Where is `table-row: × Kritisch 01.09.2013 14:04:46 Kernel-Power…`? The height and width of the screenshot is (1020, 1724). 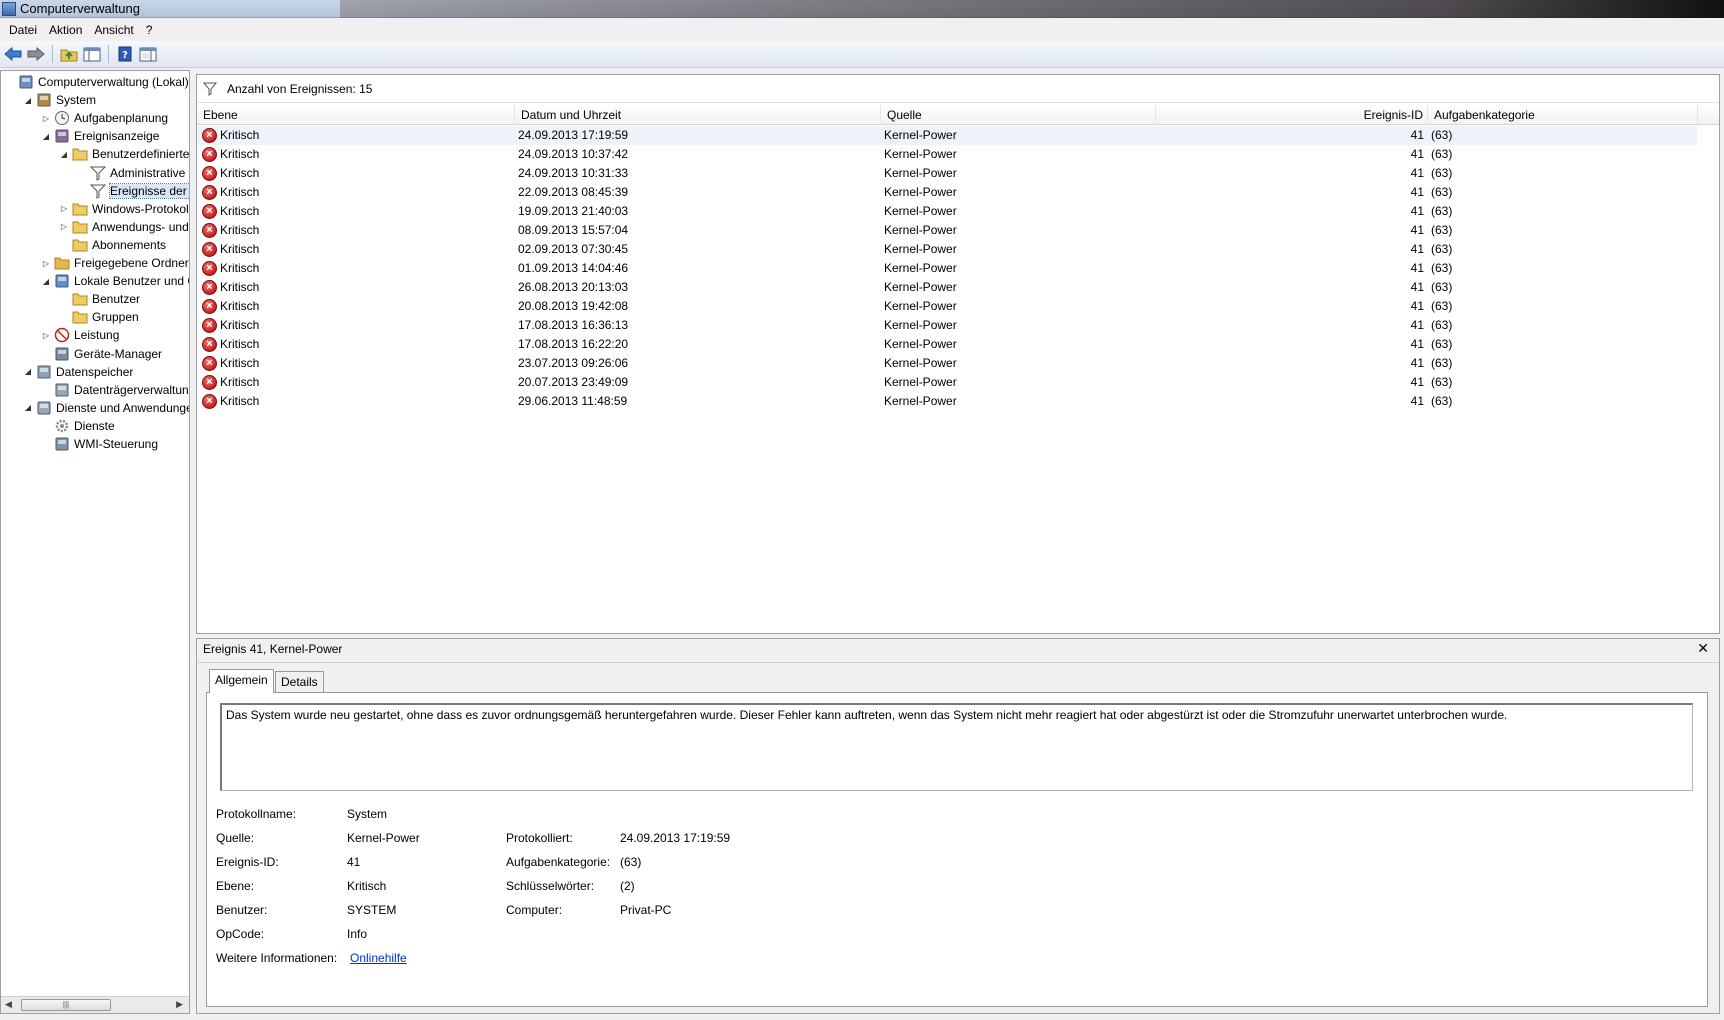
table-row: × Kritisch 01.09.2013 14:04:46 Kernel-Power… is located at coordinates (947, 268).